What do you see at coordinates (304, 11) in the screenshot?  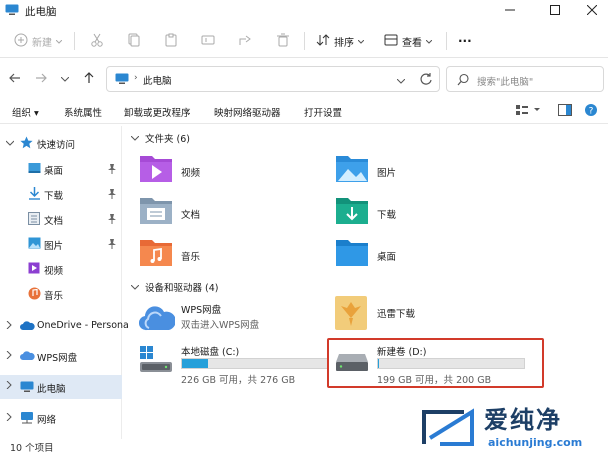 I see `title-bar: 此电脑` at bounding box center [304, 11].